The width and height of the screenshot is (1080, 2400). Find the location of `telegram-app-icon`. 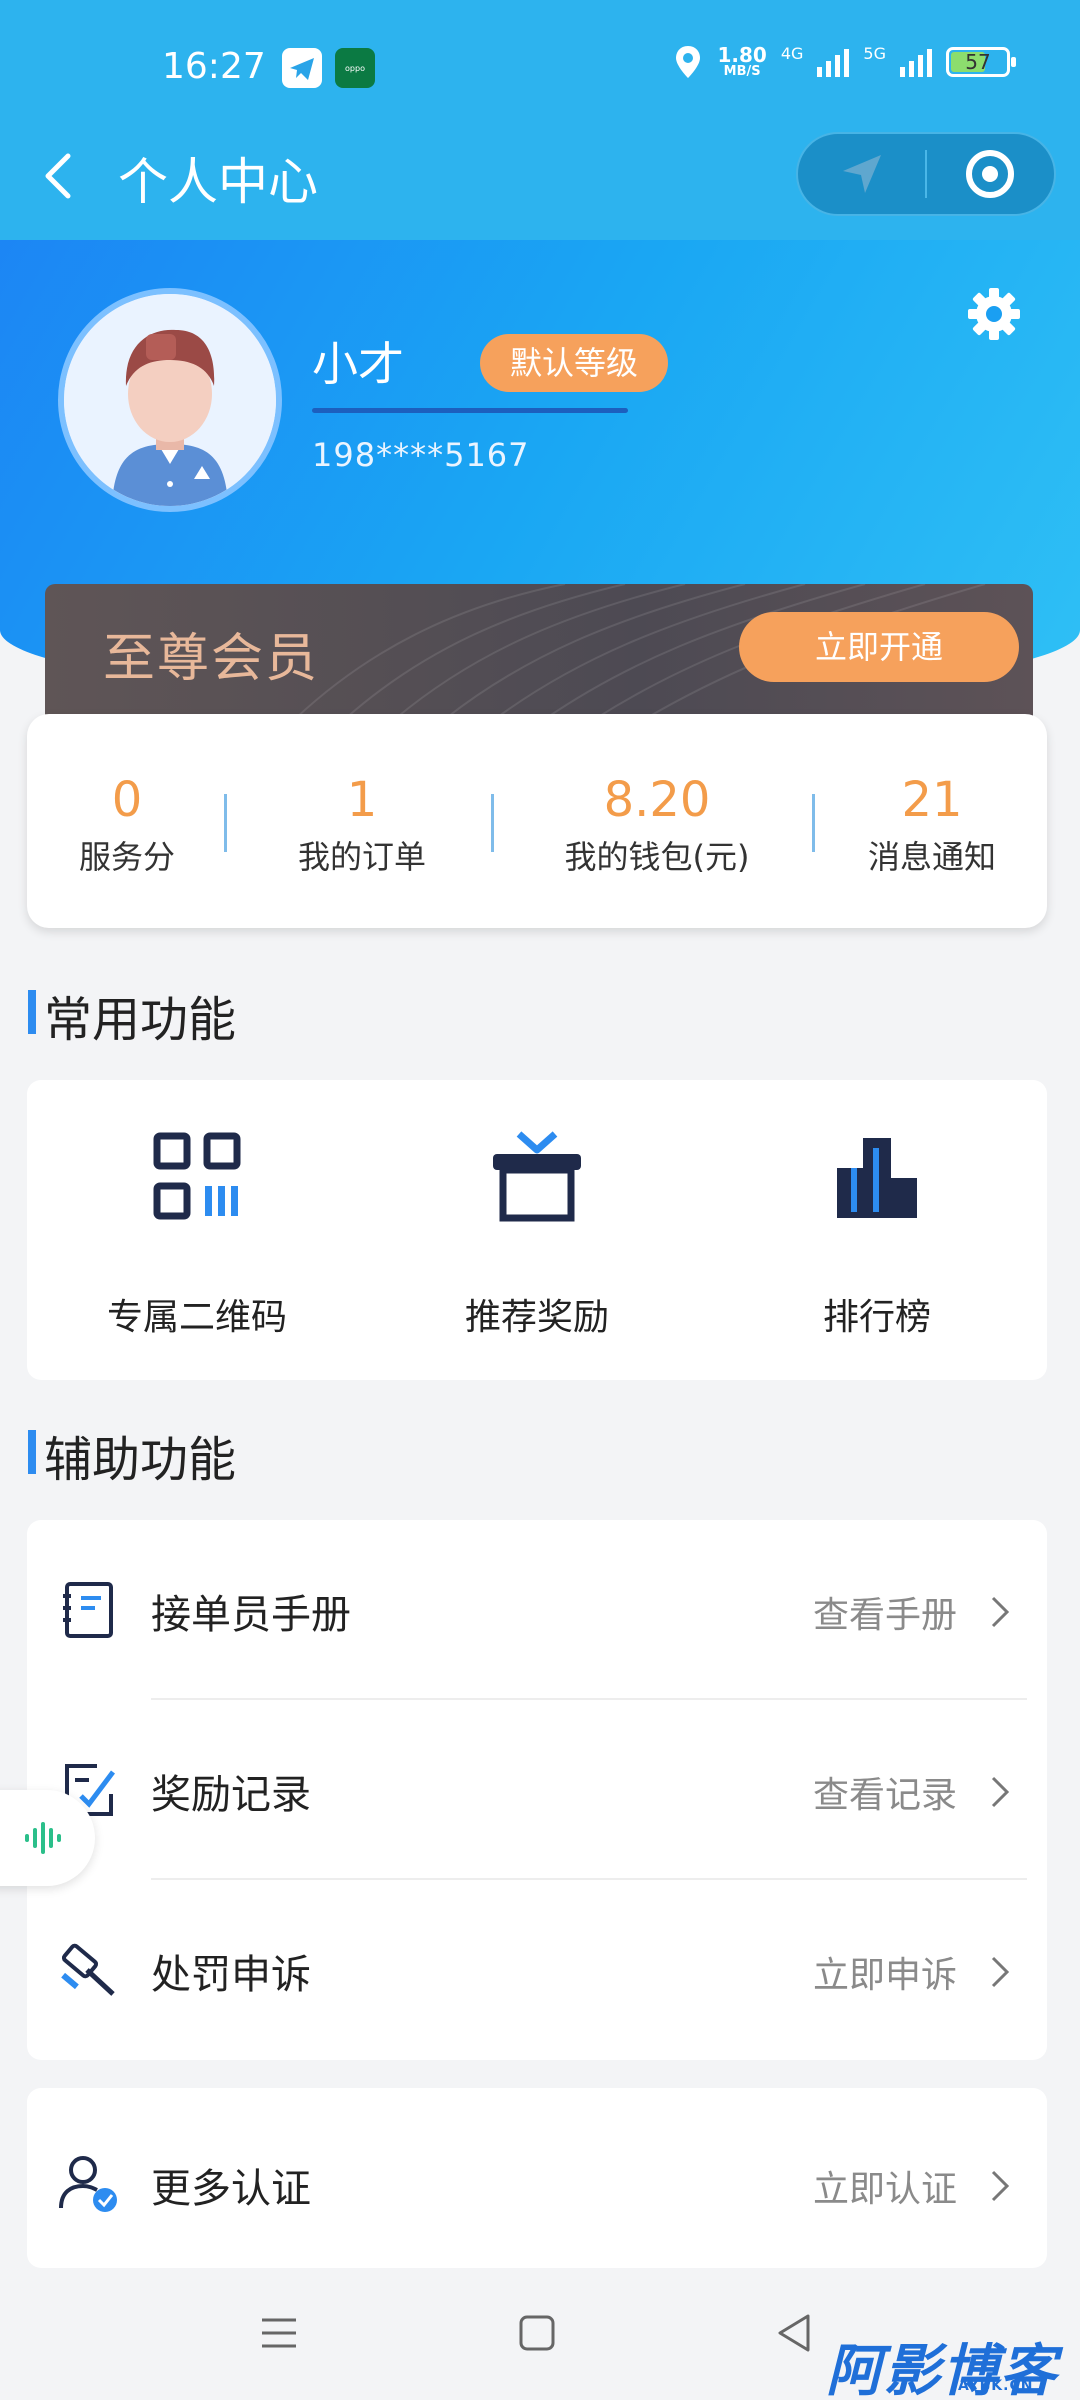

telegram-app-icon is located at coordinates (302, 68).